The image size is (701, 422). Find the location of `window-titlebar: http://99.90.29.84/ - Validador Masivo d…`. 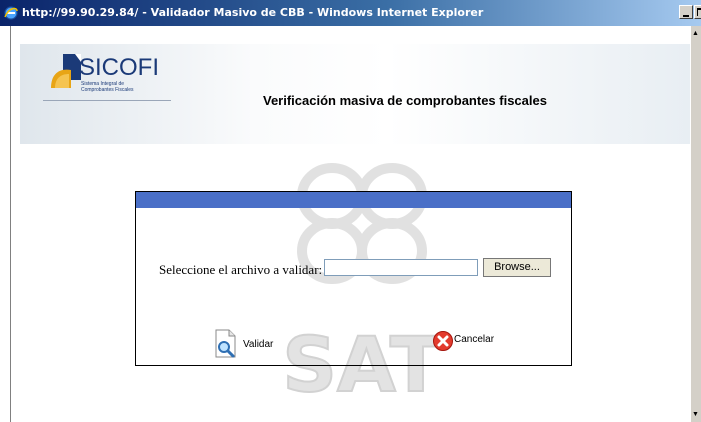

window-titlebar: http://99.90.29.84/ - Validador Masivo d… is located at coordinates (350, 13).